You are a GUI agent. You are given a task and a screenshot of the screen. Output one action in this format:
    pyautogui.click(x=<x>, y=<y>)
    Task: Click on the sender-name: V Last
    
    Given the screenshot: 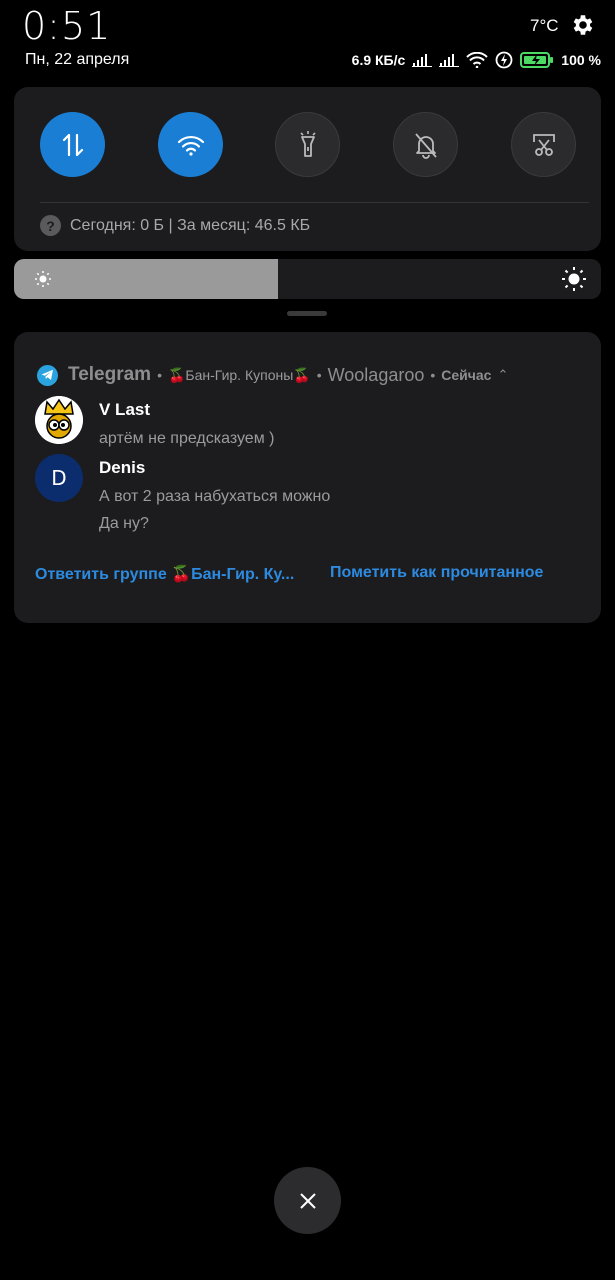 What is the action you would take?
    pyautogui.click(x=125, y=409)
    